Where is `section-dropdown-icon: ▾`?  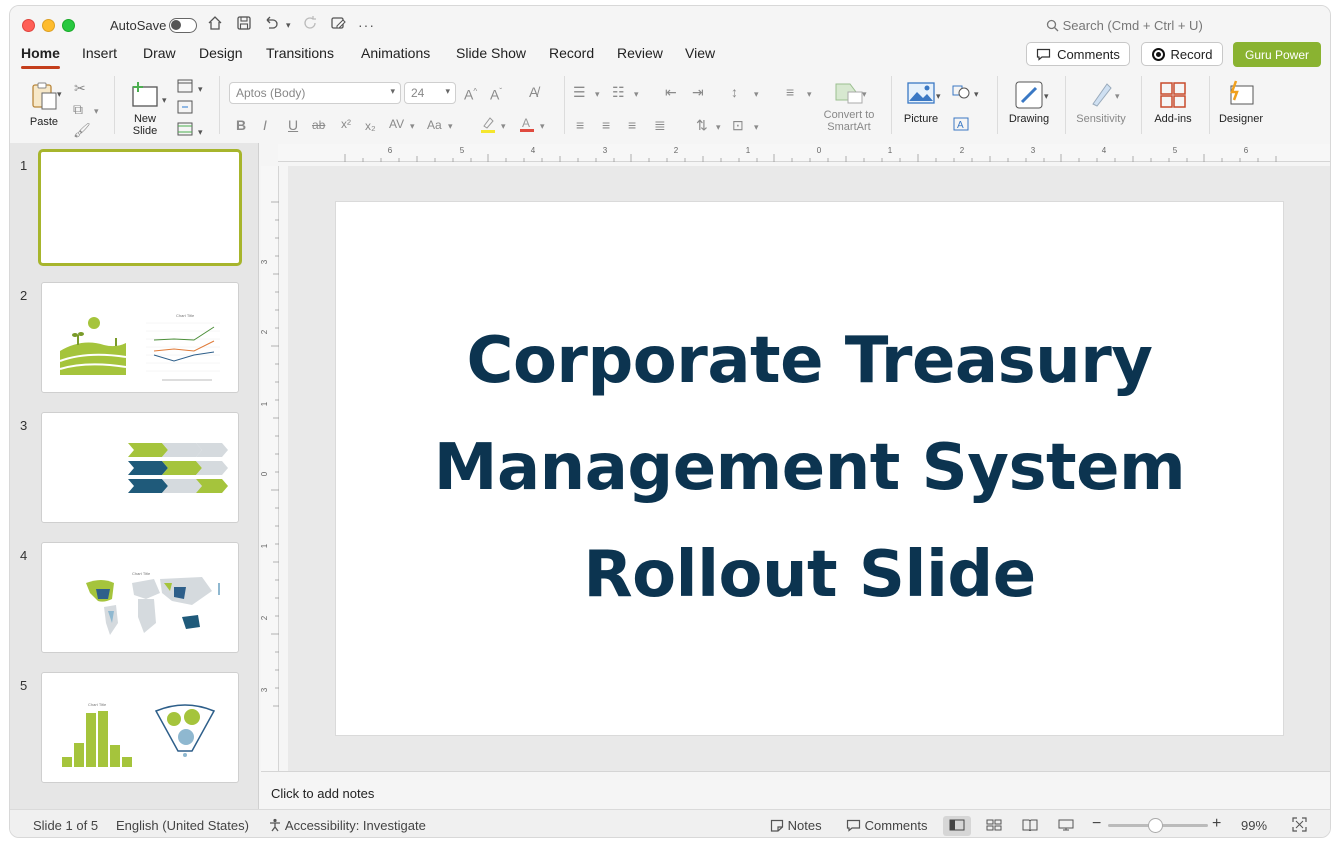
section-dropdown-icon: ▾ is located at coordinates (200, 132).